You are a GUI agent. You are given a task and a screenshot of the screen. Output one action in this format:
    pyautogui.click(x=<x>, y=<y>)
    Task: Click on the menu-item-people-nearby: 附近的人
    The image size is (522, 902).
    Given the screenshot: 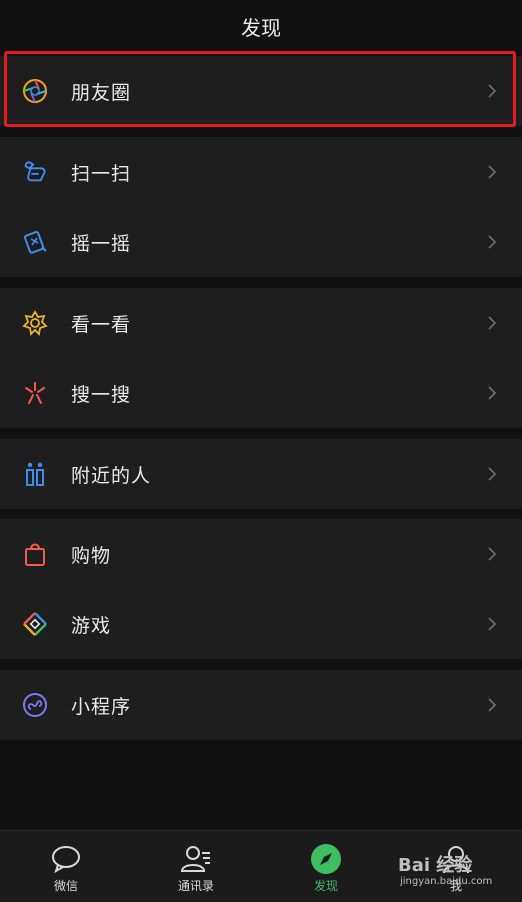 What is the action you would take?
    pyautogui.click(x=261, y=474)
    